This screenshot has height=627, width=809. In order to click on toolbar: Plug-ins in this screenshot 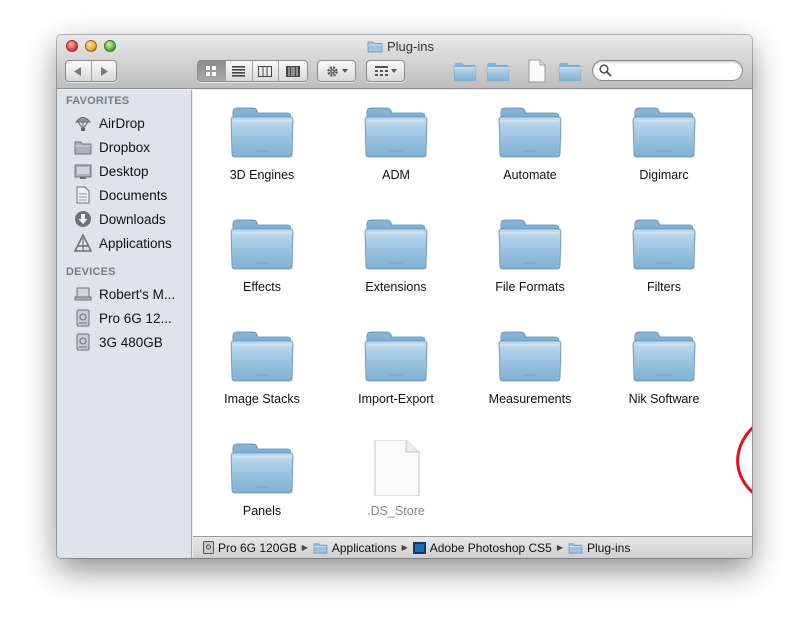, I will do `click(404, 62)`.